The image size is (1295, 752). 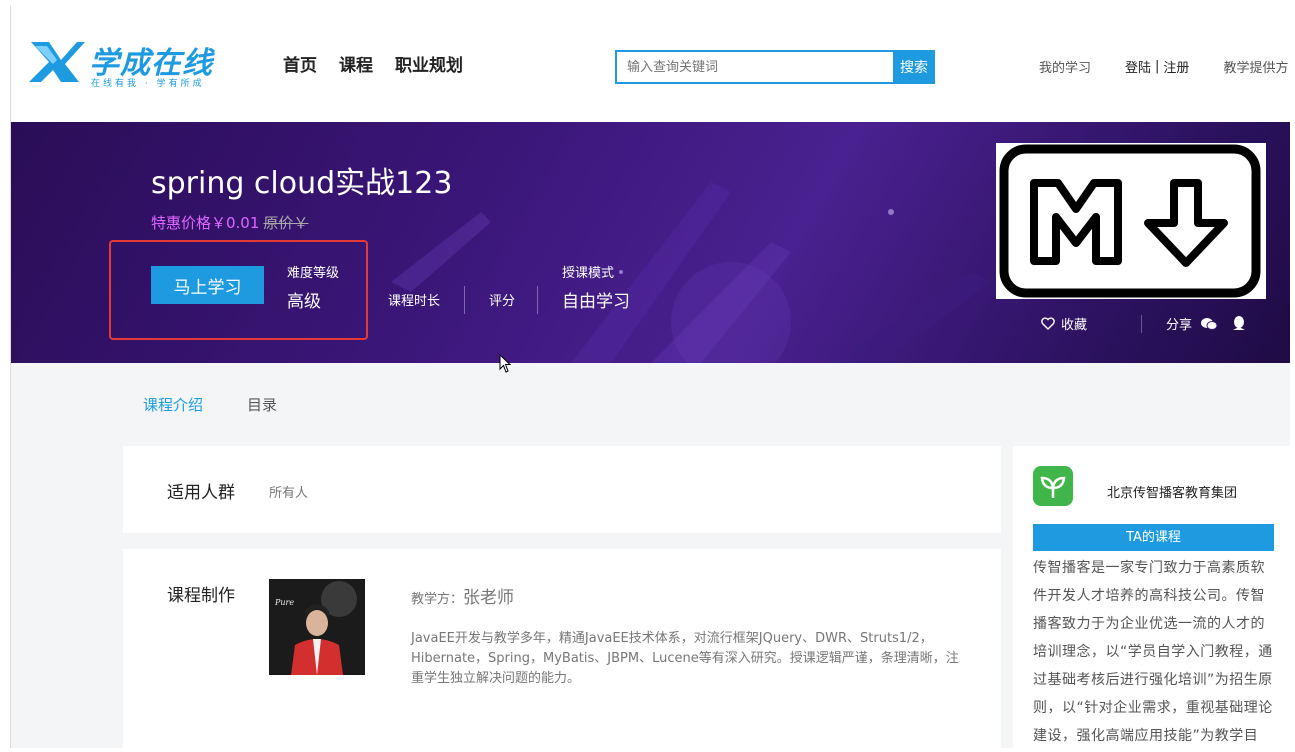 What do you see at coordinates (1153, 537) in the screenshot?
I see `ta-courses-button: TA的课程` at bounding box center [1153, 537].